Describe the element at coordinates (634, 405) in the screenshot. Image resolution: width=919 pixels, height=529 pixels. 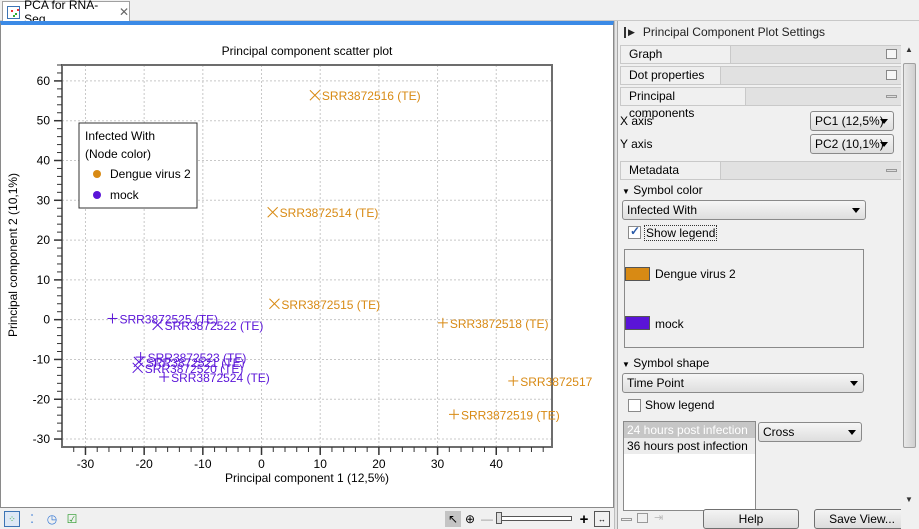
I see `show-legend-shape-checkbox` at that location.